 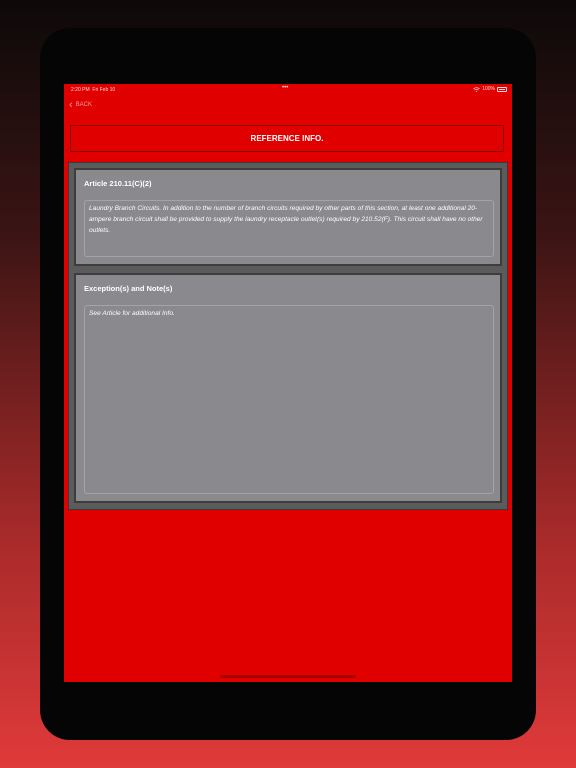 I want to click on multitask-dots: •••, so click(x=285, y=88).